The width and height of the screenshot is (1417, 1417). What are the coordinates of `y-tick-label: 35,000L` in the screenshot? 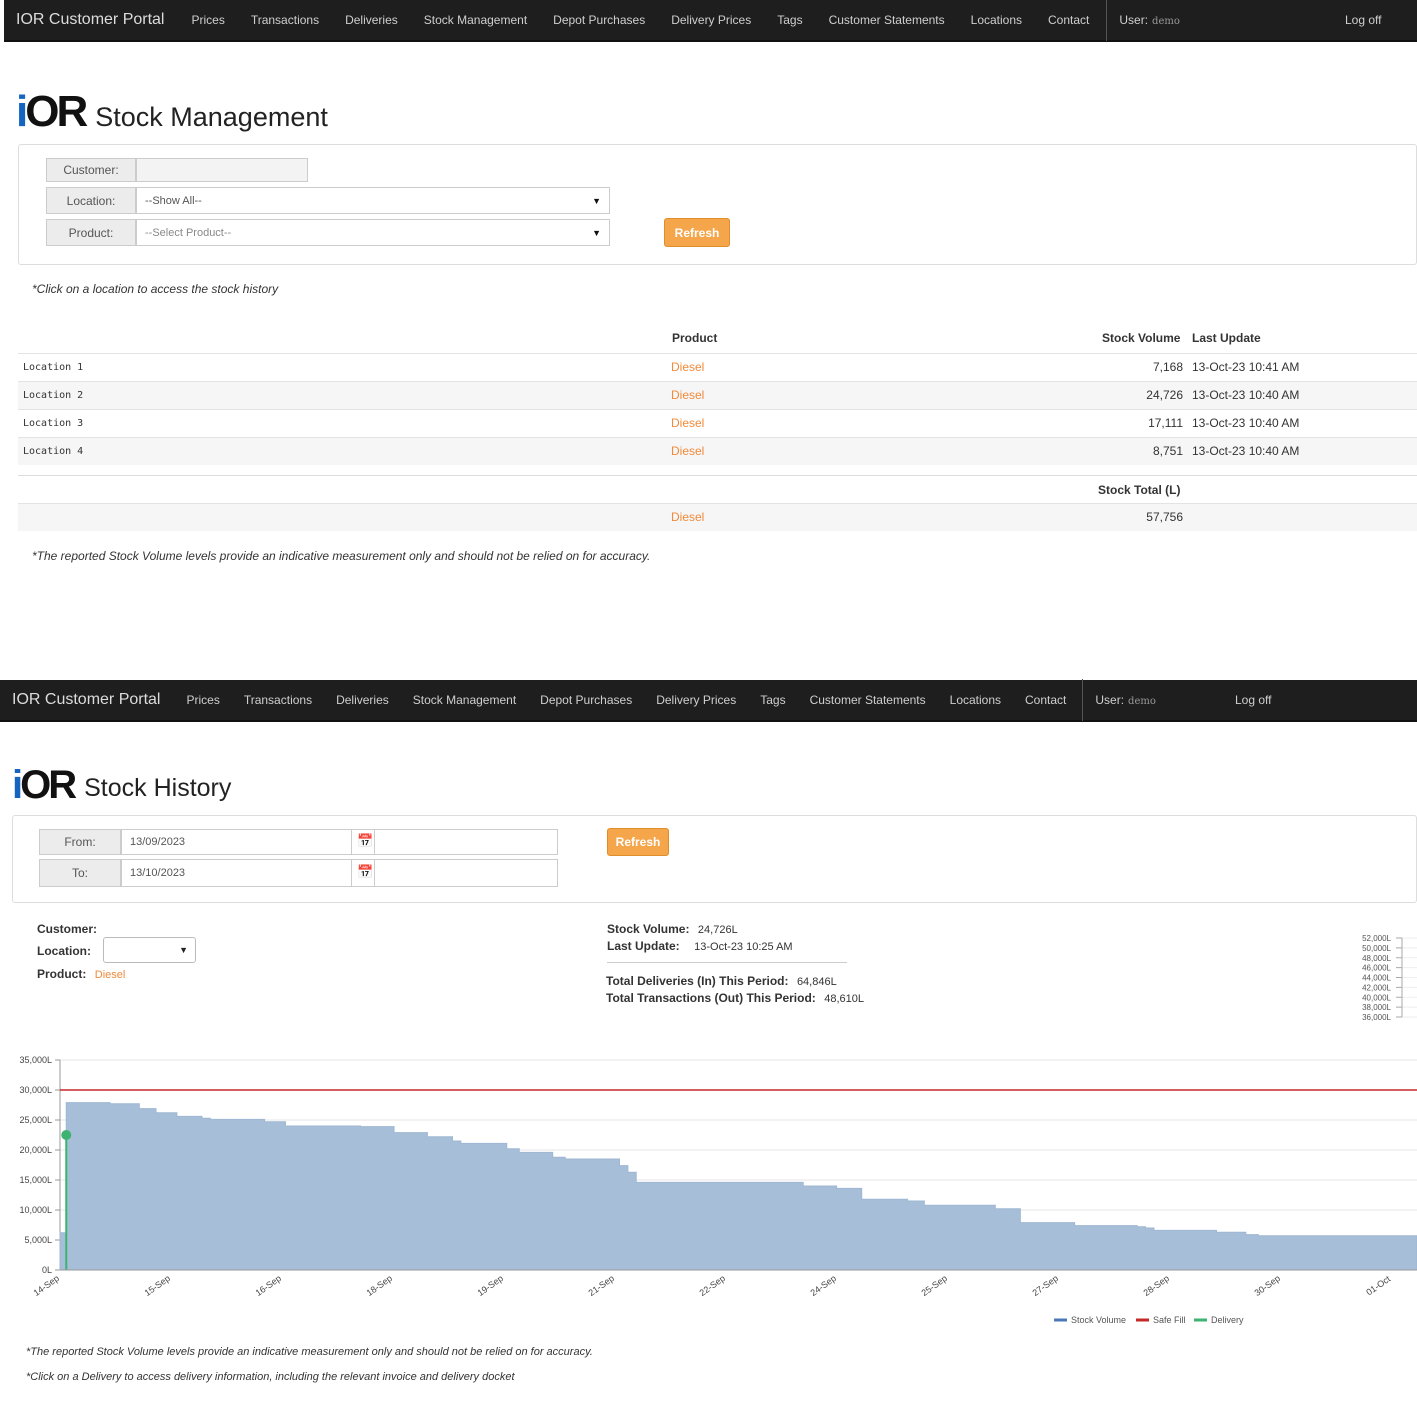 It's located at (35, 1060).